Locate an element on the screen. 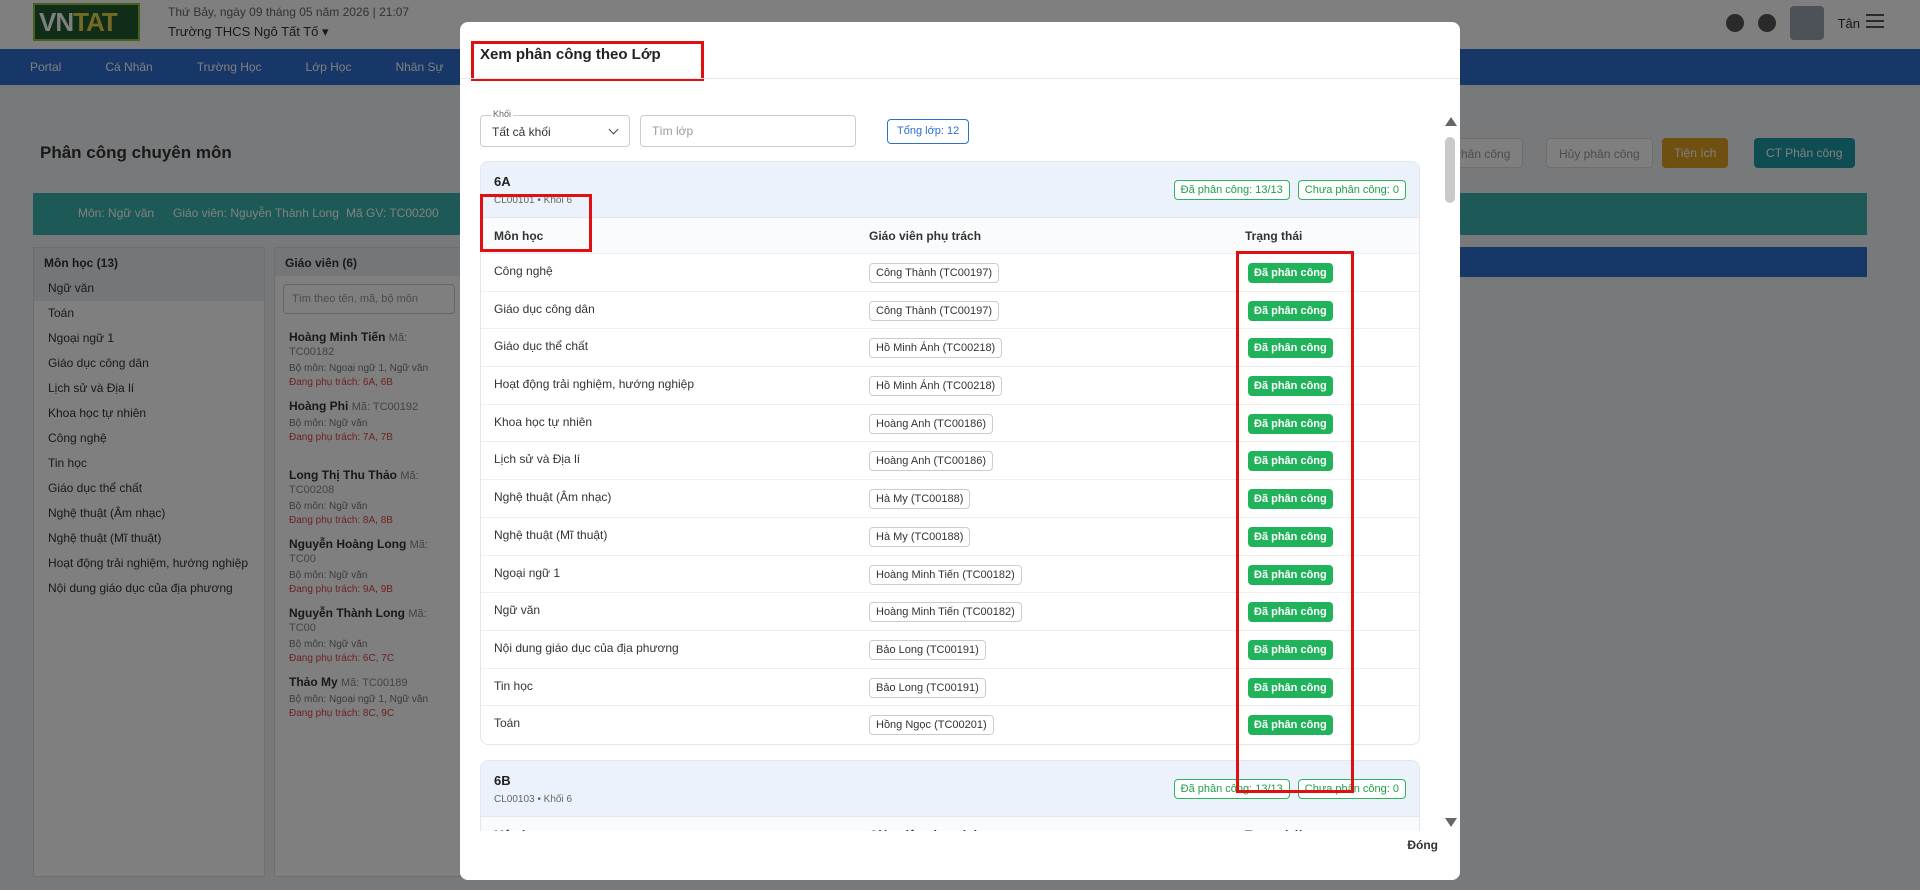 The width and height of the screenshot is (1920, 890). grade-select: Khối Tất cả khối is located at coordinates (555, 128).